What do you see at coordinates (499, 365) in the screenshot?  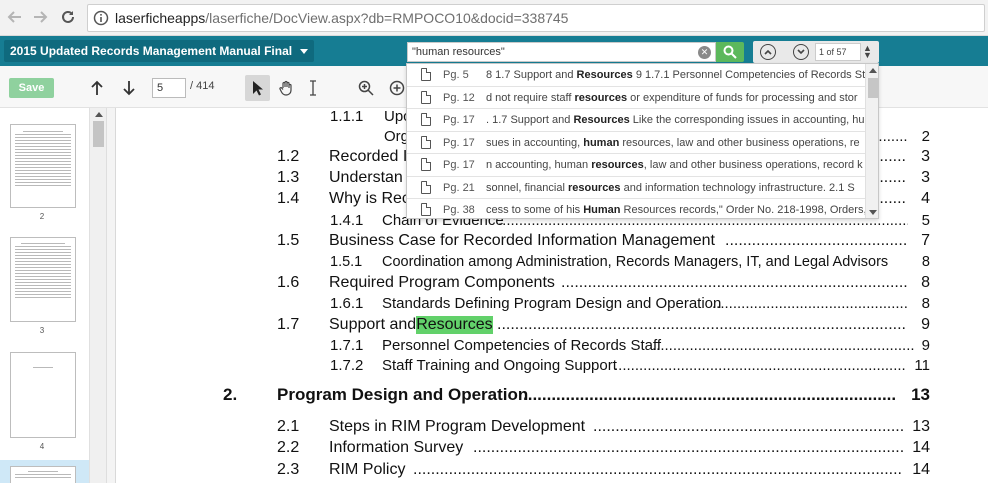 I see `toc-title: Staff Training and Ongoing Support` at bounding box center [499, 365].